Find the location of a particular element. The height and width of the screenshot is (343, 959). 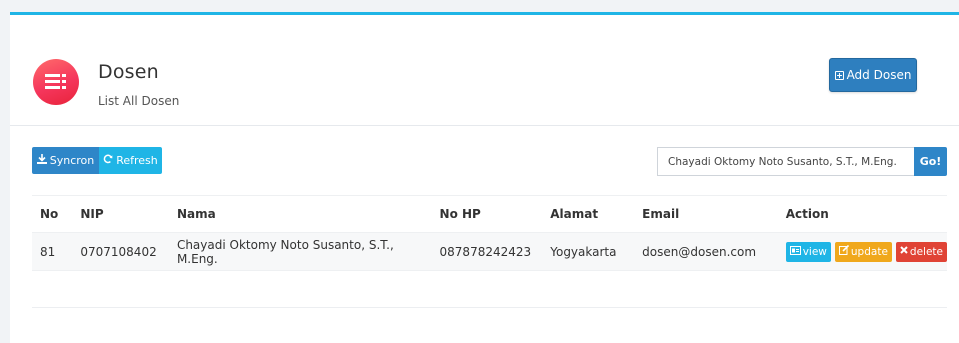

column-header-no-hp: No HP is located at coordinates (487, 214).